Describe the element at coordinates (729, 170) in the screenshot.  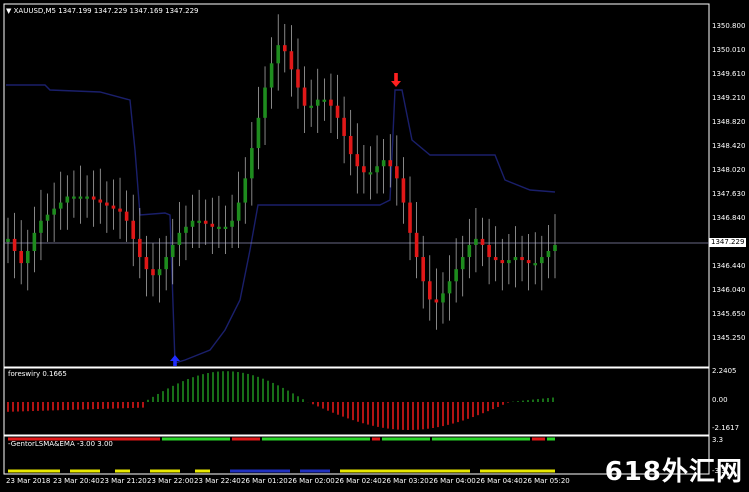
I see `price-axis-label: 1348.020` at that location.